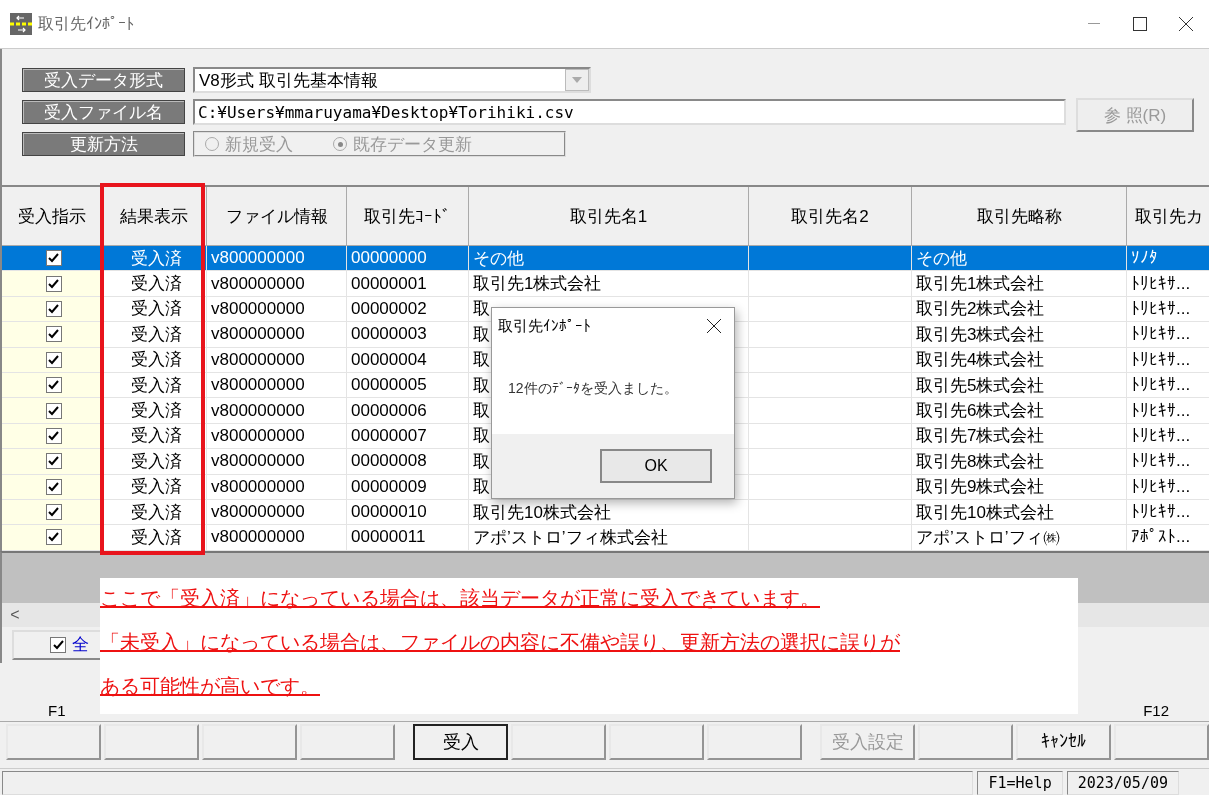 This screenshot has width=1209, height=795. Describe the element at coordinates (500, 642) in the screenshot. I see `annotation-text: 「未受入」になっている場合は、ファイルの内容に不備や誤り、更新方法の選択に誤りが` at that location.